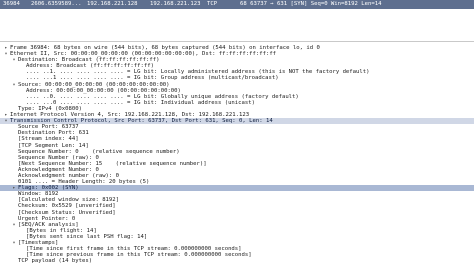 The width and height of the screenshot is (474, 275). Describe the element at coordinates (175, 4) in the screenshot. I see `packet-destination: 192.168.221.123` at that location.